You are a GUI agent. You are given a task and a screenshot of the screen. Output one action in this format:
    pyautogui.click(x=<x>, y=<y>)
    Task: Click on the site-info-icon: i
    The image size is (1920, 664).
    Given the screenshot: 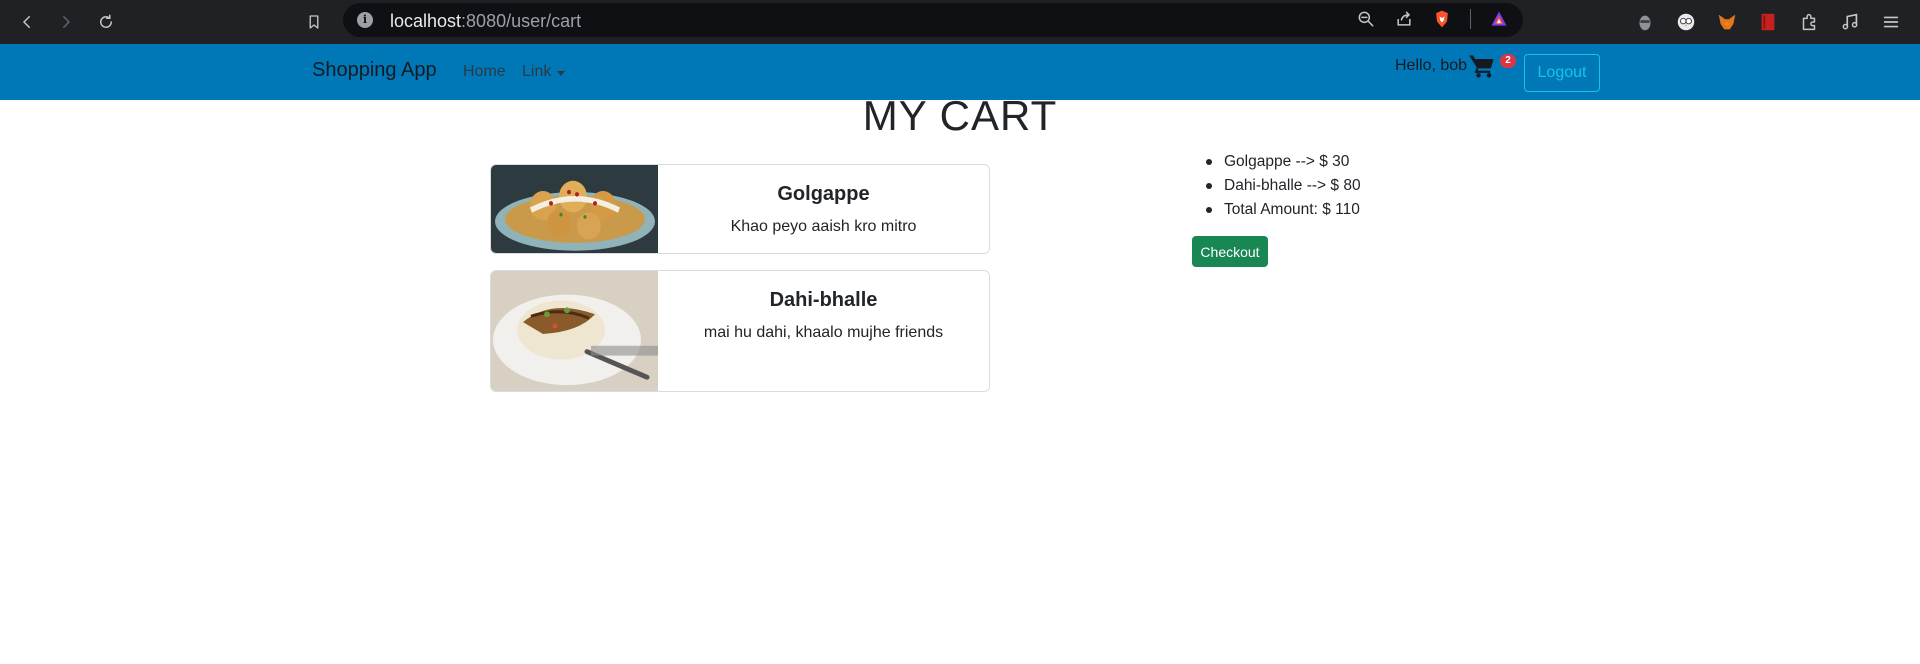 What is the action you would take?
    pyautogui.click(x=365, y=20)
    